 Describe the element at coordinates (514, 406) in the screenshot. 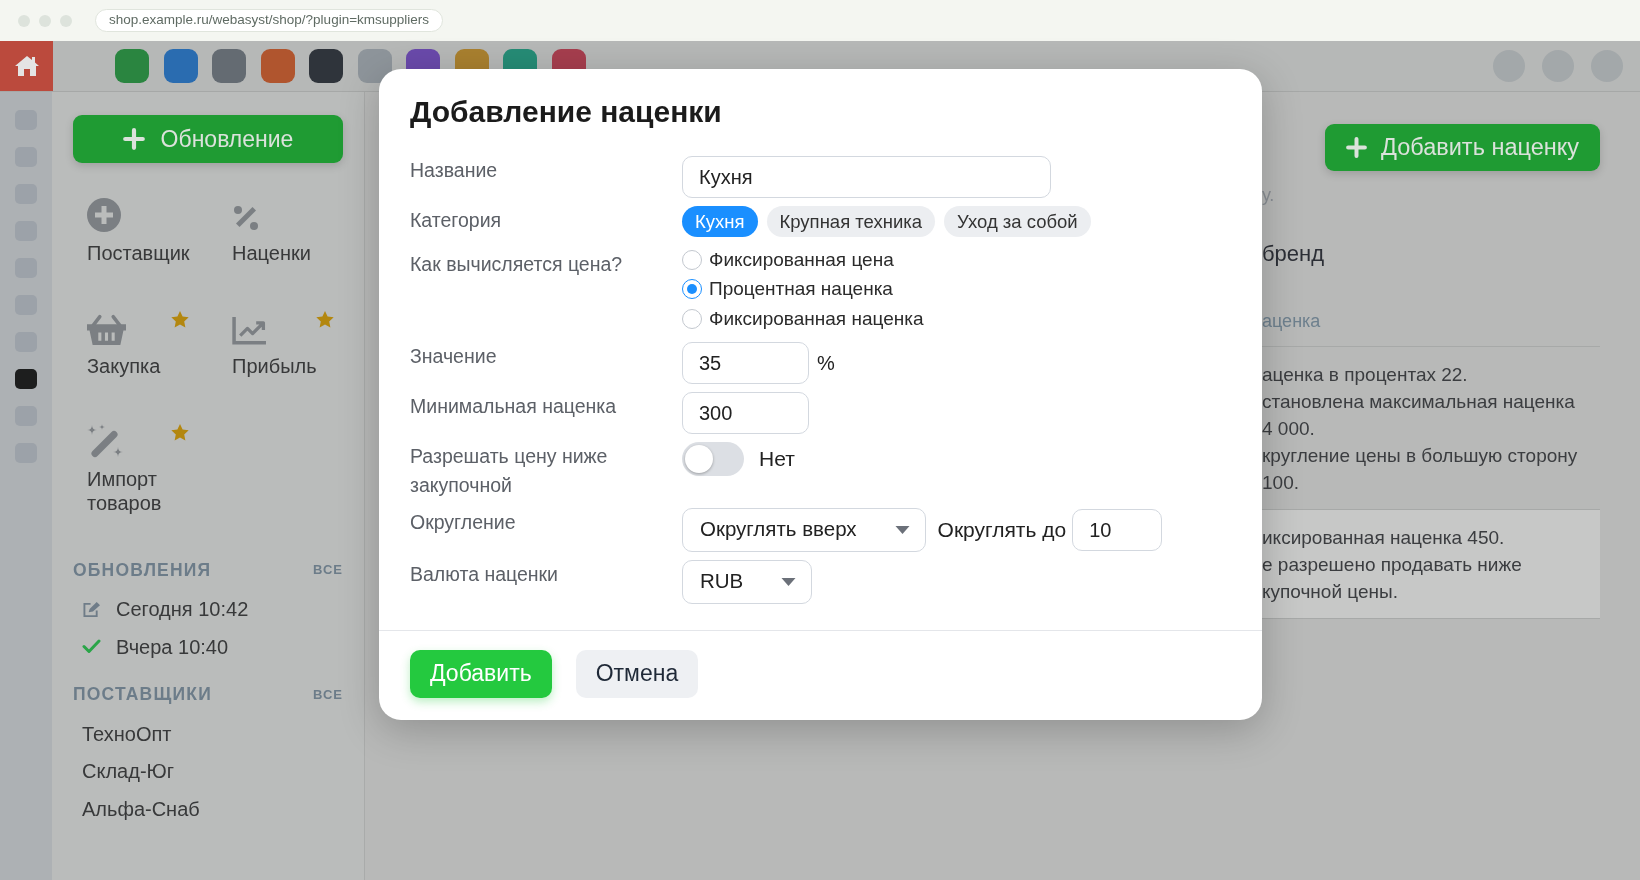

I see `field-label: Минимальная наценка` at that location.